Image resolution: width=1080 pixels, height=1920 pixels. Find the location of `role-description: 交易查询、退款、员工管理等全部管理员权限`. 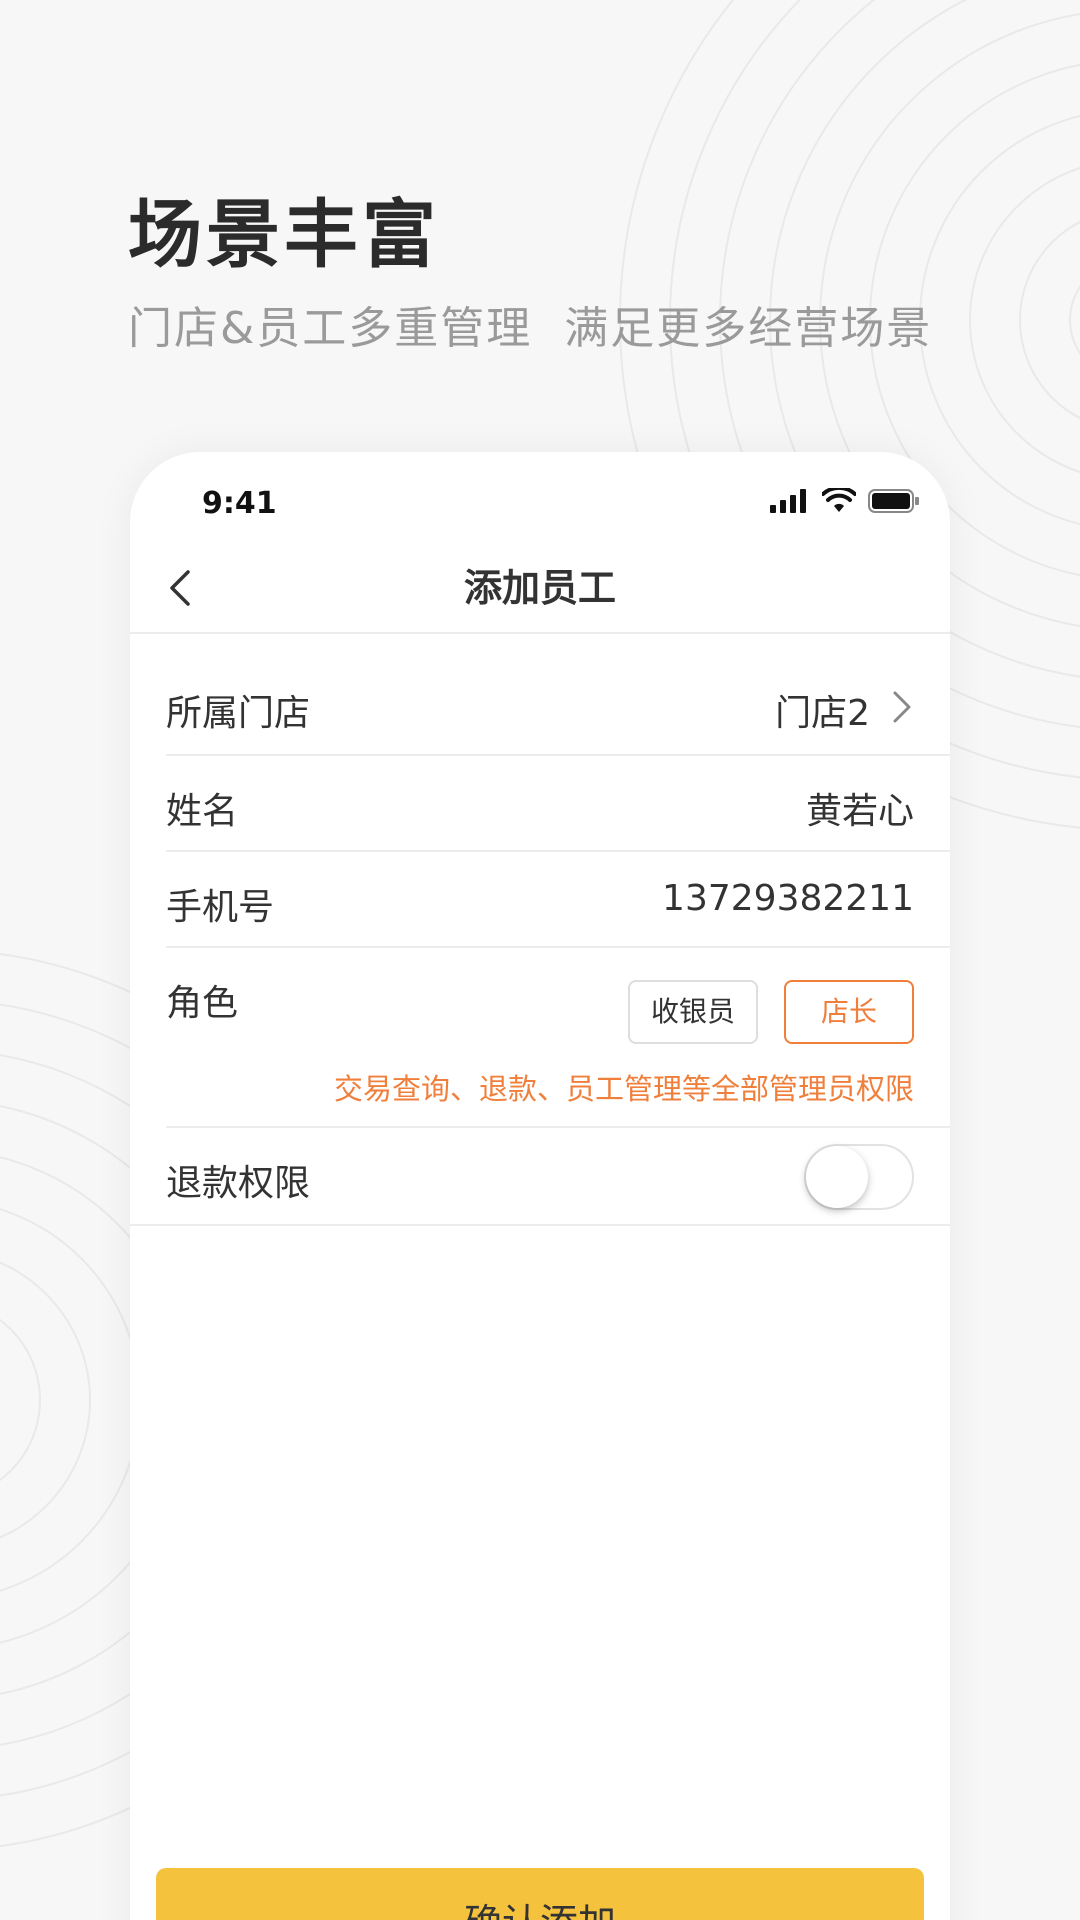

role-description: 交易查询、退款、员工管理等全部管理员权限 is located at coordinates (623, 1089).